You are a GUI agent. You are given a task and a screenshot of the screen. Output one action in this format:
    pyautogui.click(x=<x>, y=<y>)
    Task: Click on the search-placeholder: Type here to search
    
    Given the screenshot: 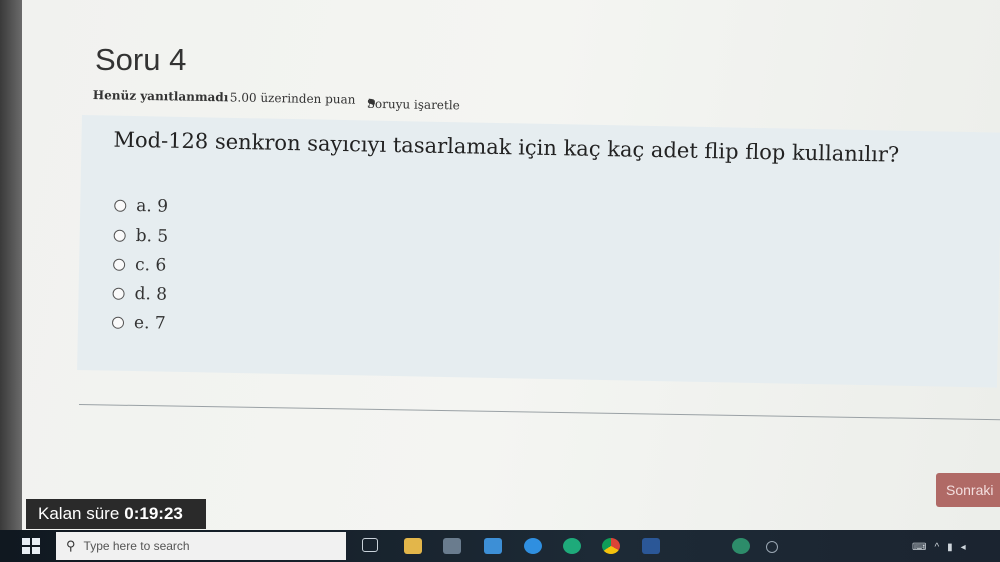 What is the action you would take?
    pyautogui.click(x=136, y=546)
    